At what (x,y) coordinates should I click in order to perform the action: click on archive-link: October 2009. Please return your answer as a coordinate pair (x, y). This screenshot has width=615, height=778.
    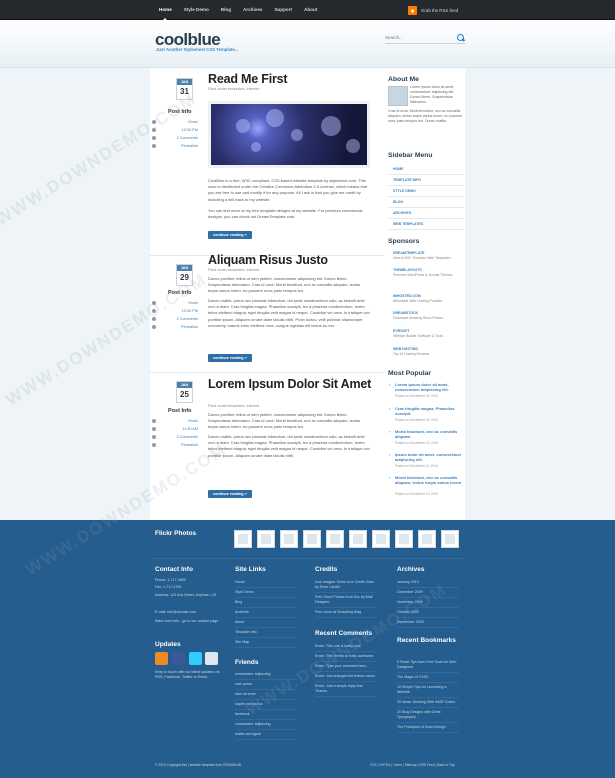
    Looking at the image, I should click on (428, 613).